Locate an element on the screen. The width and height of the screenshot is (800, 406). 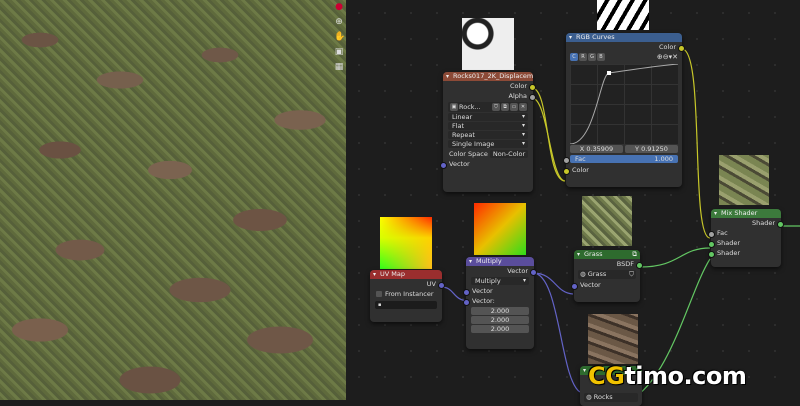
node-title: RGB Curves is located at coordinates (624, 37).